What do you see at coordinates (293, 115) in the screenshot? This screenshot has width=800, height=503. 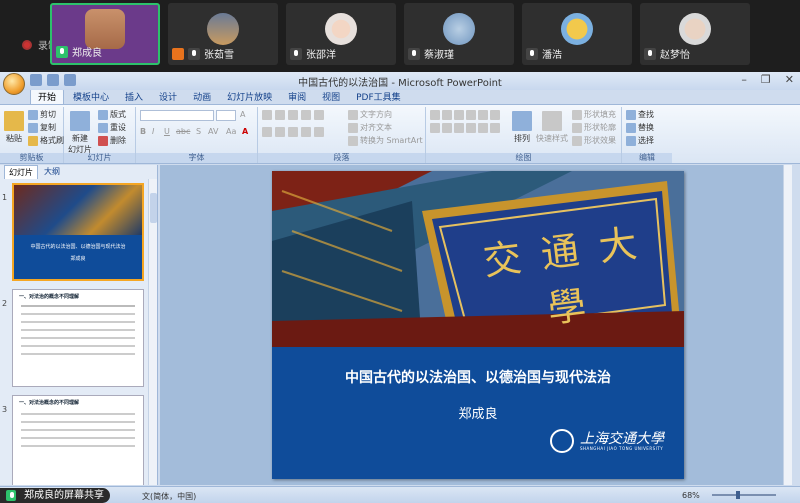 I see `indent-decrease-icon` at bounding box center [293, 115].